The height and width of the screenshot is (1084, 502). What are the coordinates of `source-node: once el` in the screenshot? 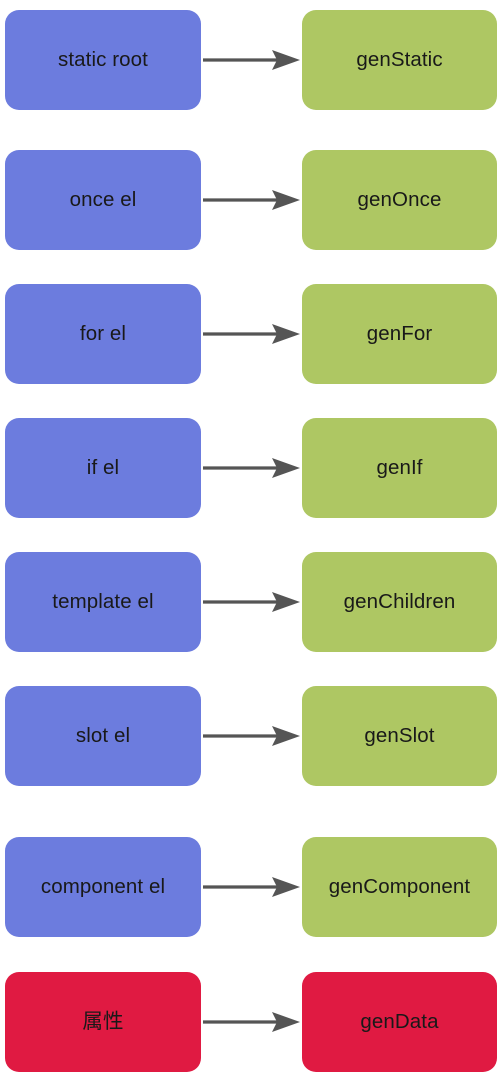 It's located at (103, 200).